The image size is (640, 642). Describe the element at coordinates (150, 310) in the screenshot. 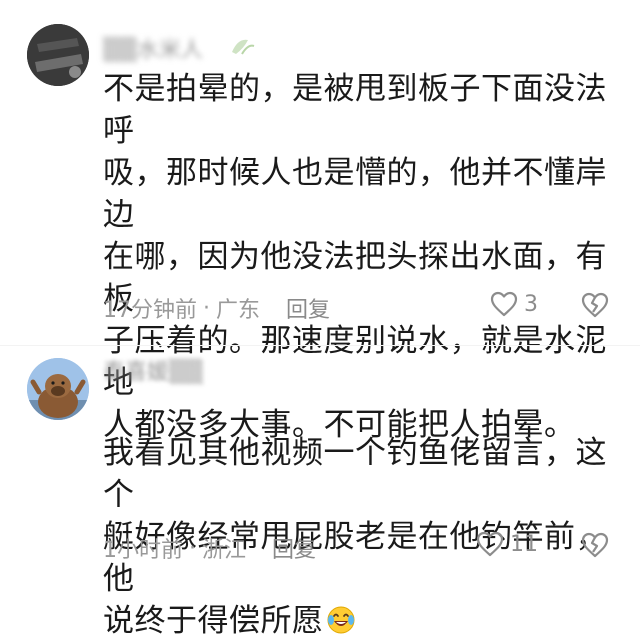

I see `comment-time: 17分钟前` at that location.